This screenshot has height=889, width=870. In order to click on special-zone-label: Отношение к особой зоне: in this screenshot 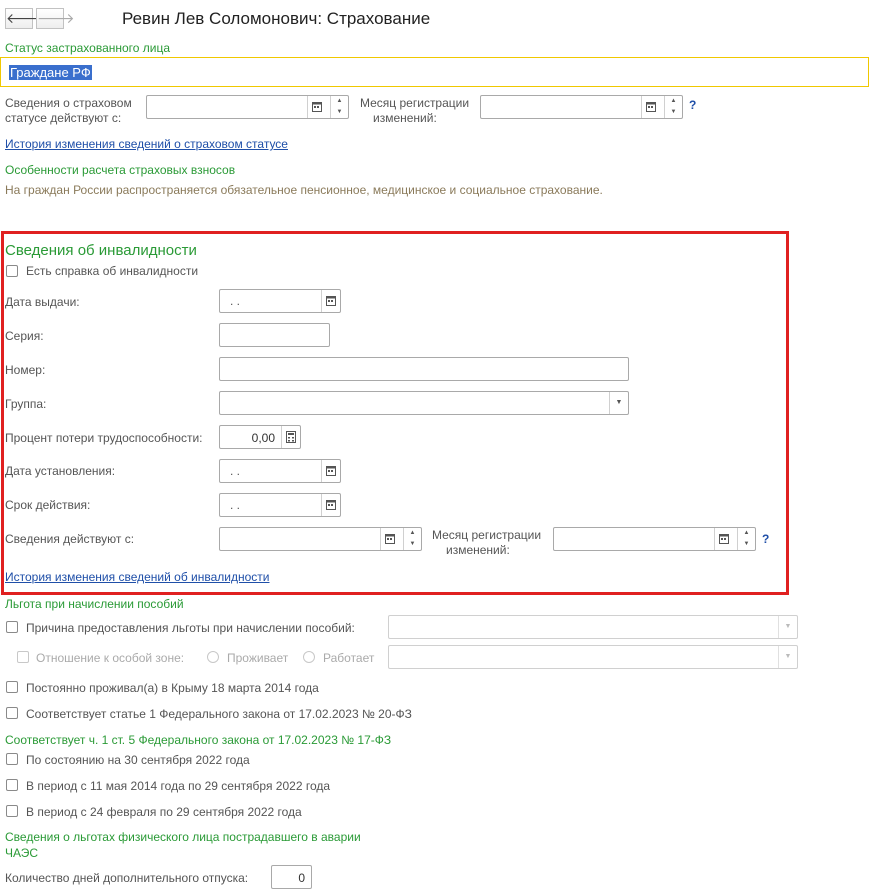, I will do `click(110, 658)`.